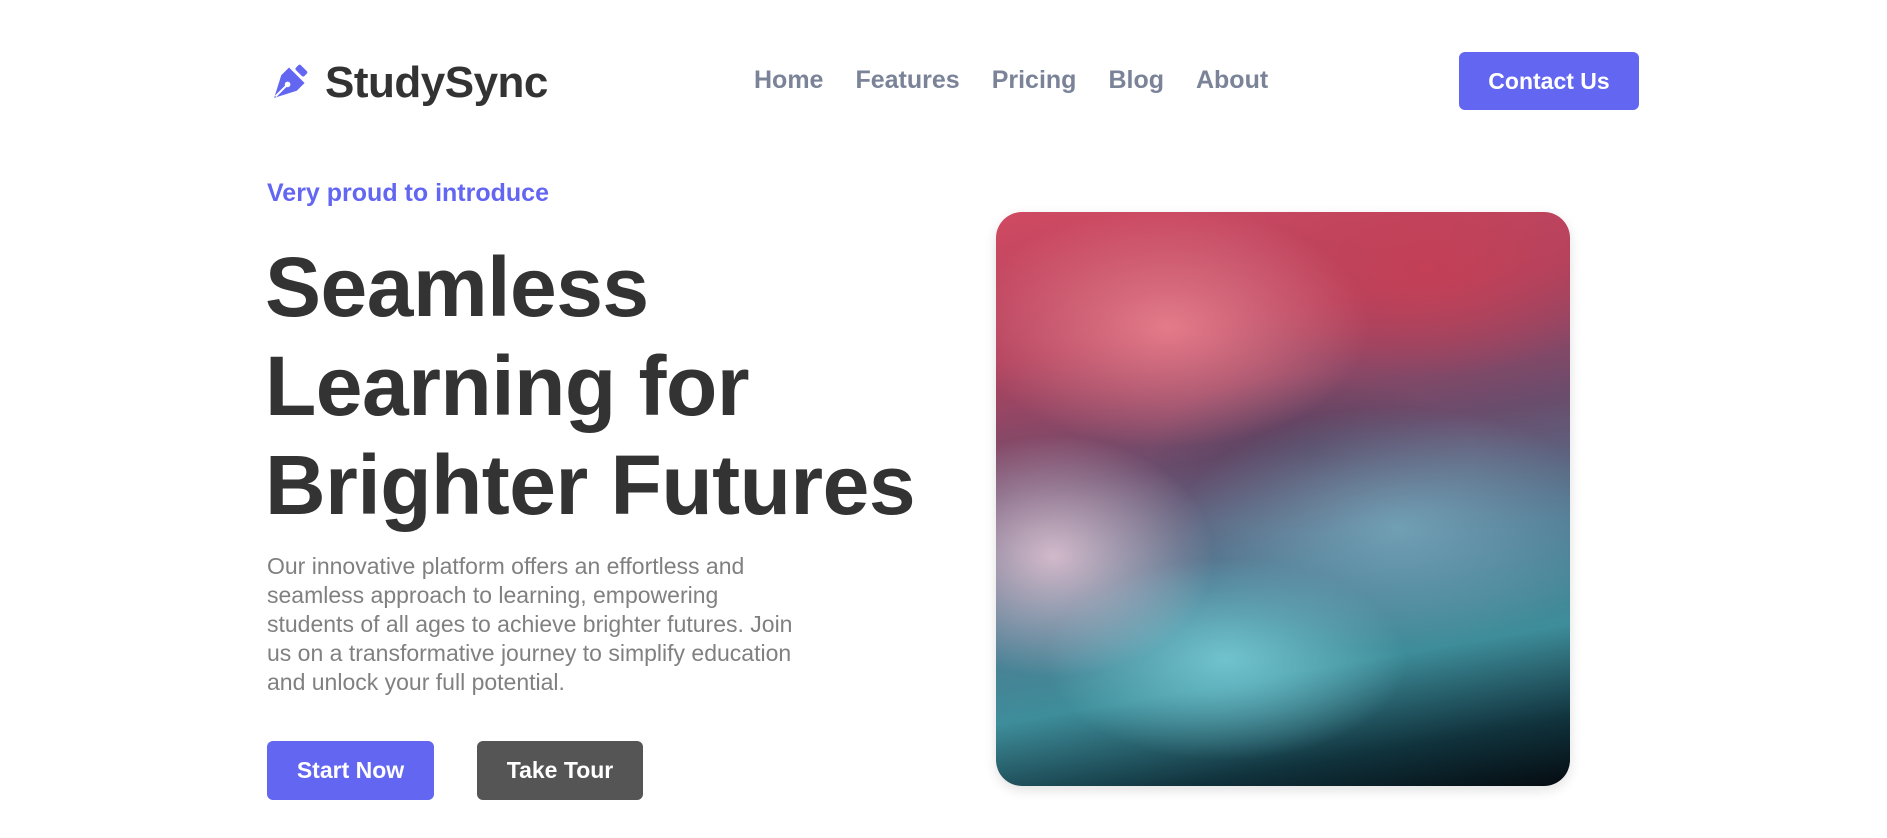  I want to click on main-nav: Home Features Pricing Blog About, so click(1011, 80).